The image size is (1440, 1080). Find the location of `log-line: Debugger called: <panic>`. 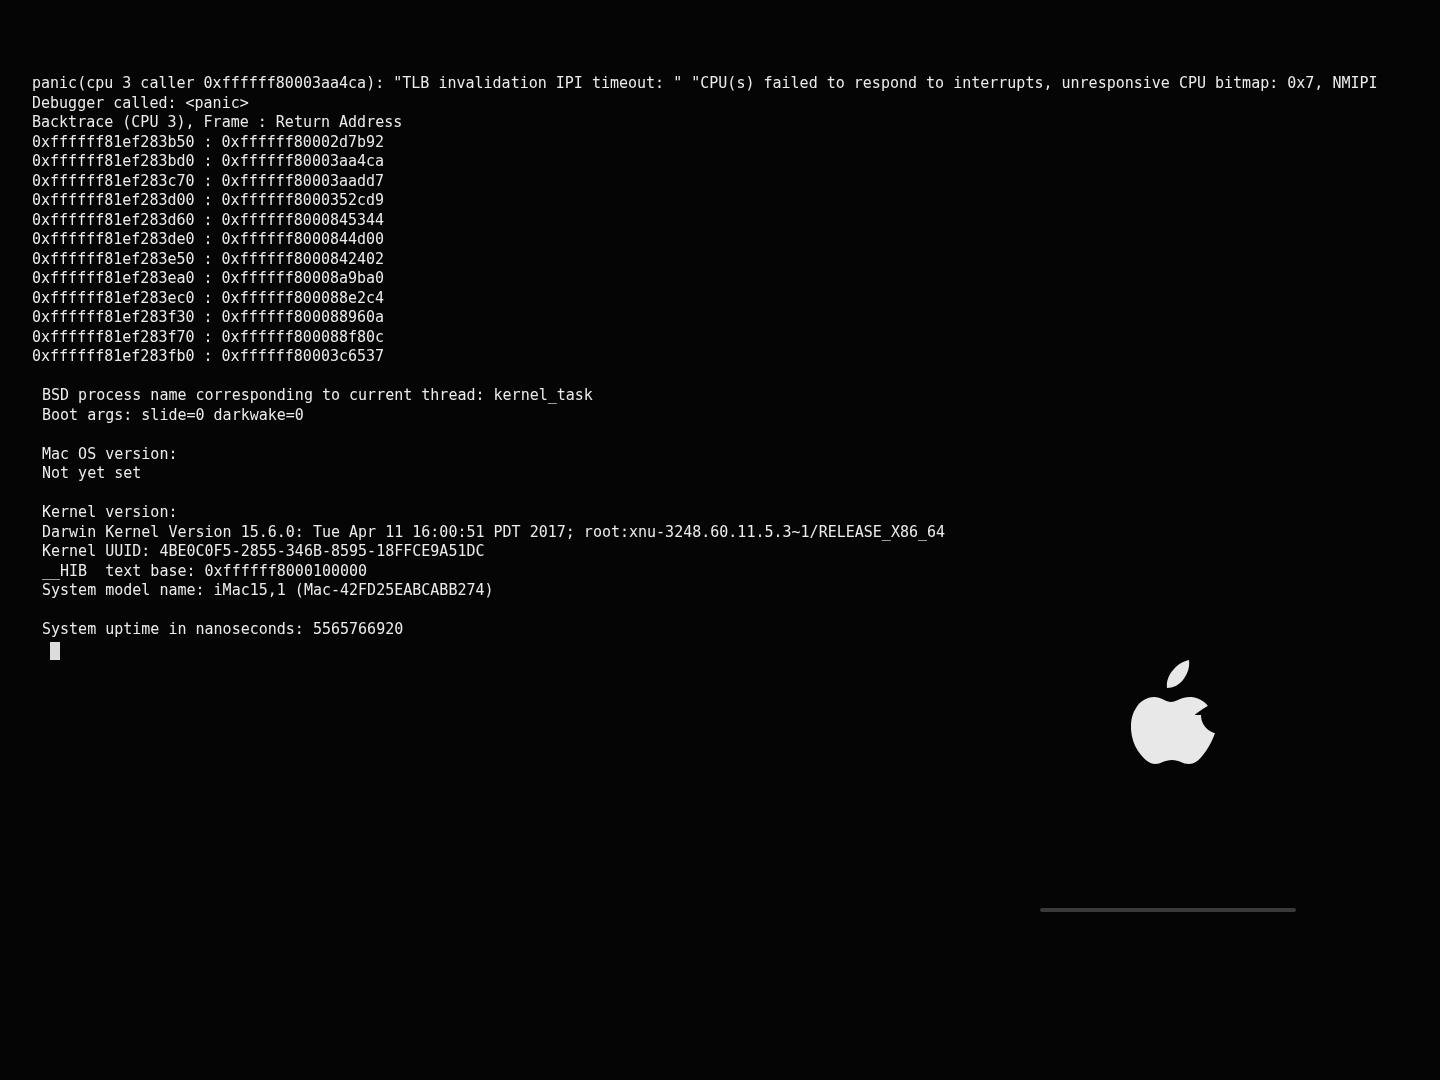

log-line: Debugger called: <panic> is located at coordinates (141, 103).